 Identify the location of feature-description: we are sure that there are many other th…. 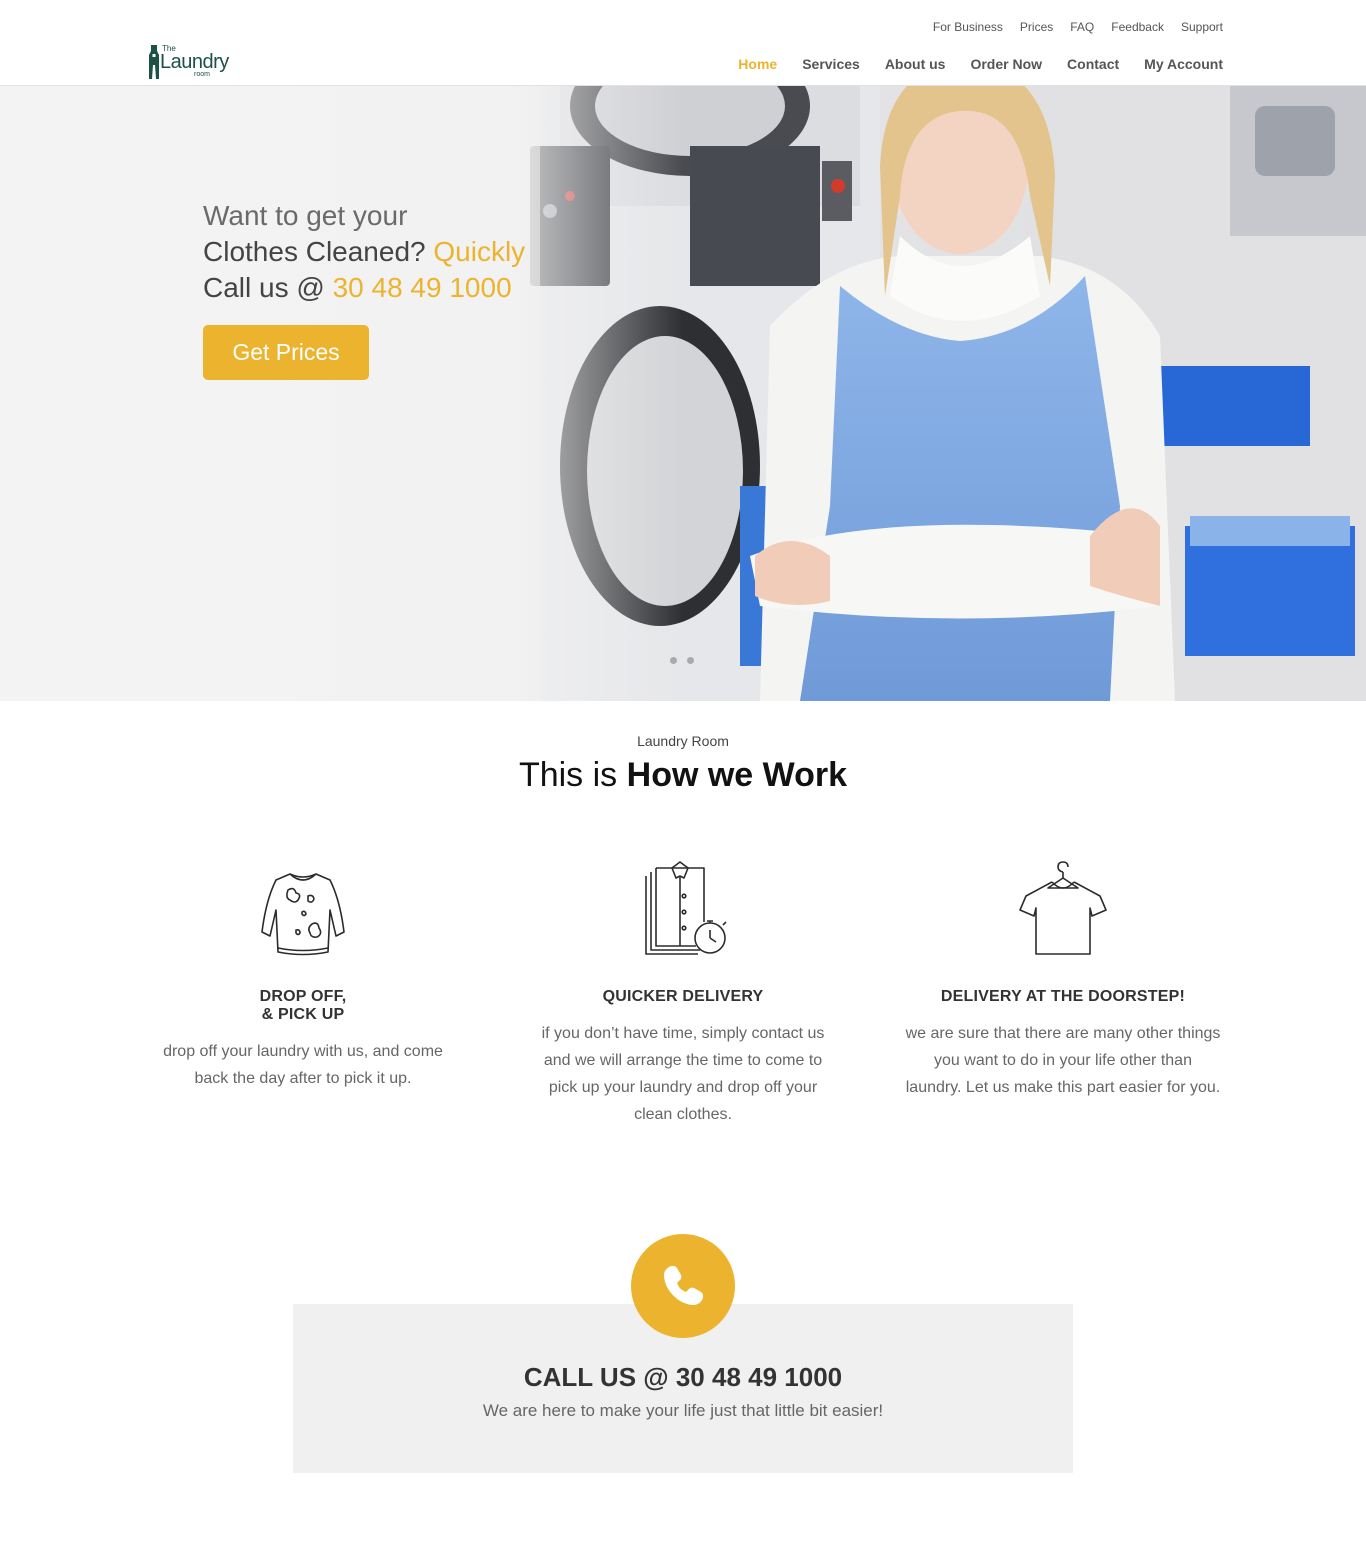
(1063, 1060).